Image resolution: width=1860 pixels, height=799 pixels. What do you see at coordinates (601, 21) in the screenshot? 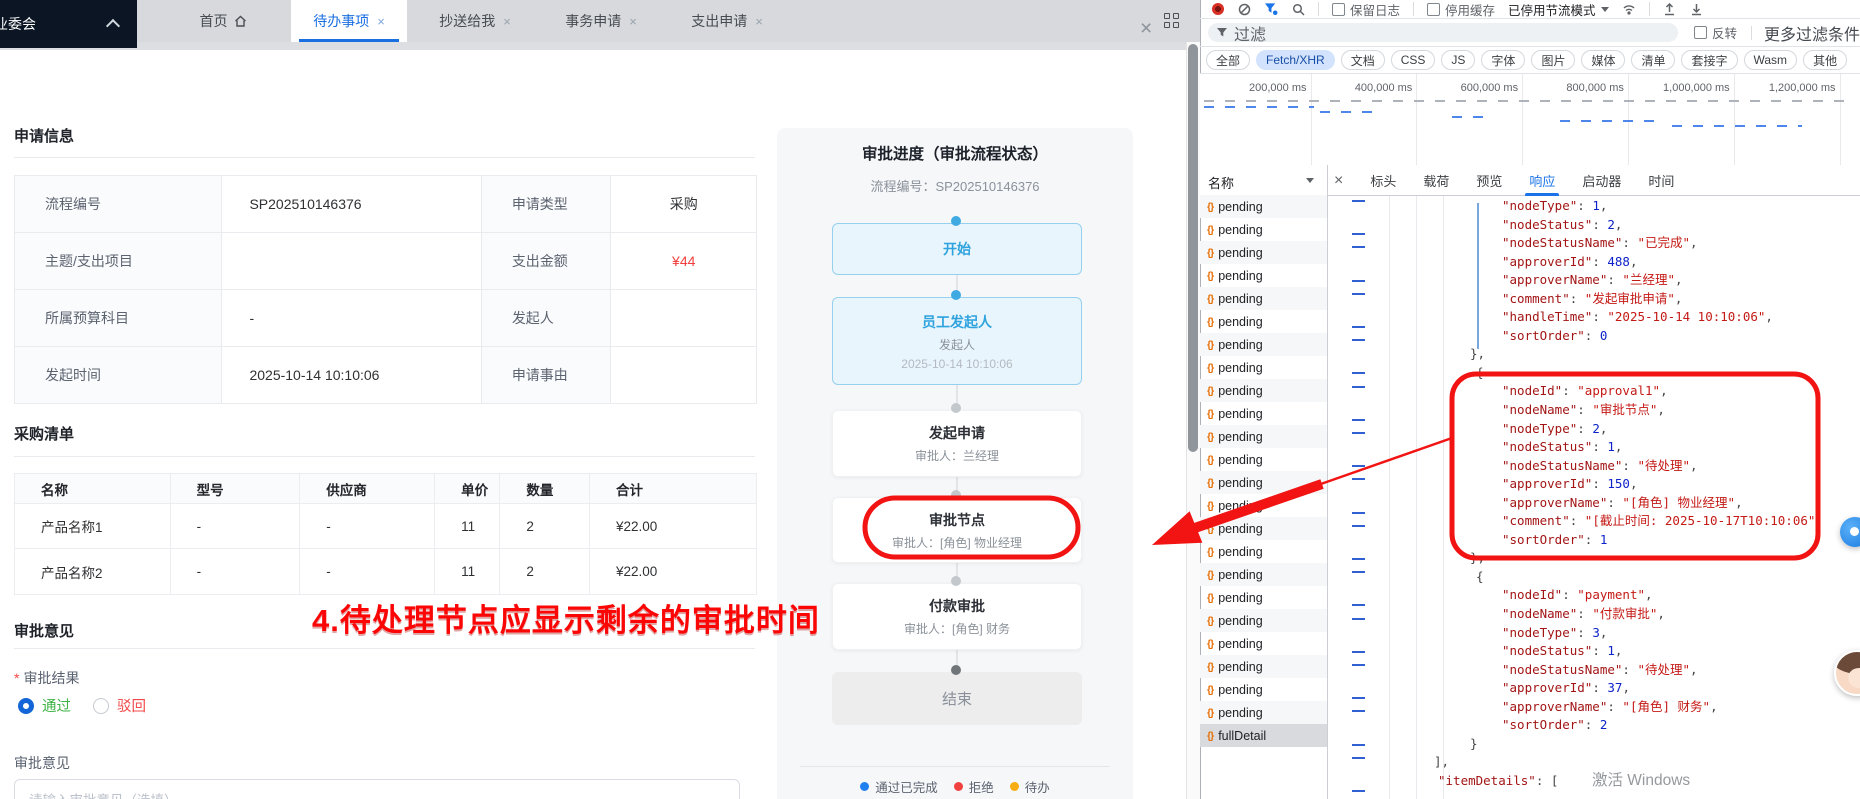
I see `tab-事务申请: 事务申请 ×` at bounding box center [601, 21].